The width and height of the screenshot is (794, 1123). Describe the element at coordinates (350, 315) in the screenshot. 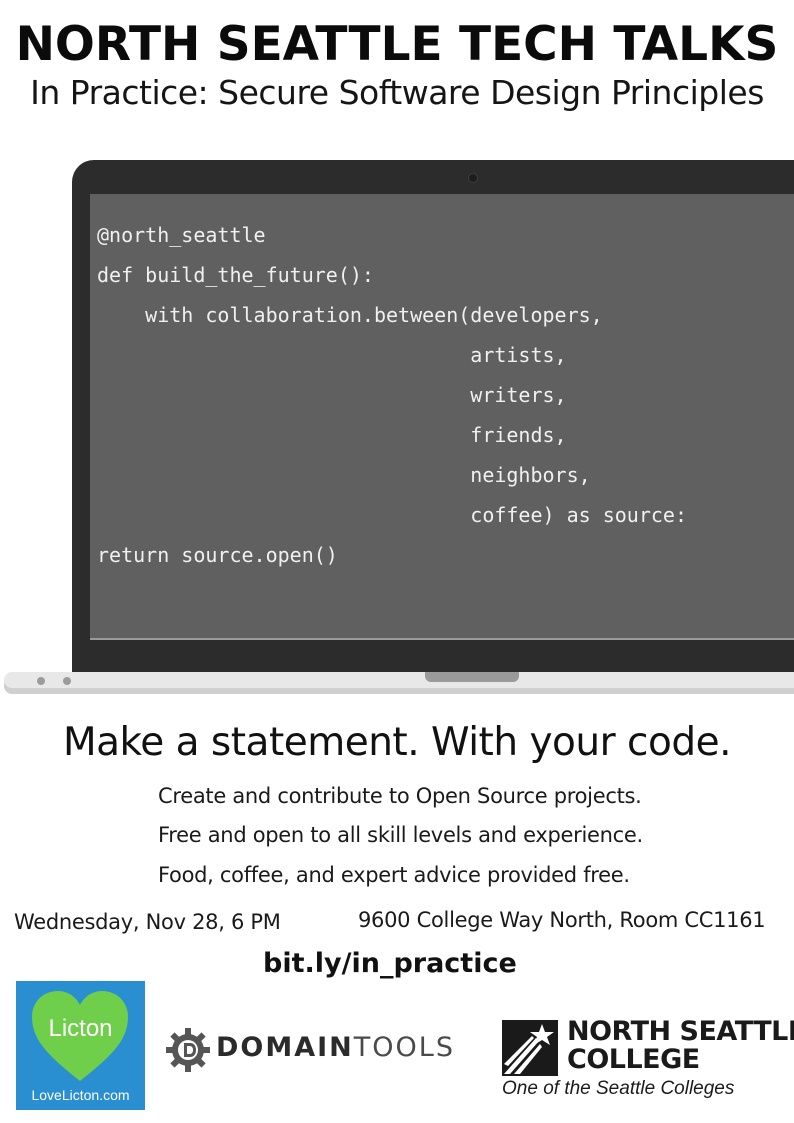

I see `code-line: with collaboration.between(developers,` at that location.